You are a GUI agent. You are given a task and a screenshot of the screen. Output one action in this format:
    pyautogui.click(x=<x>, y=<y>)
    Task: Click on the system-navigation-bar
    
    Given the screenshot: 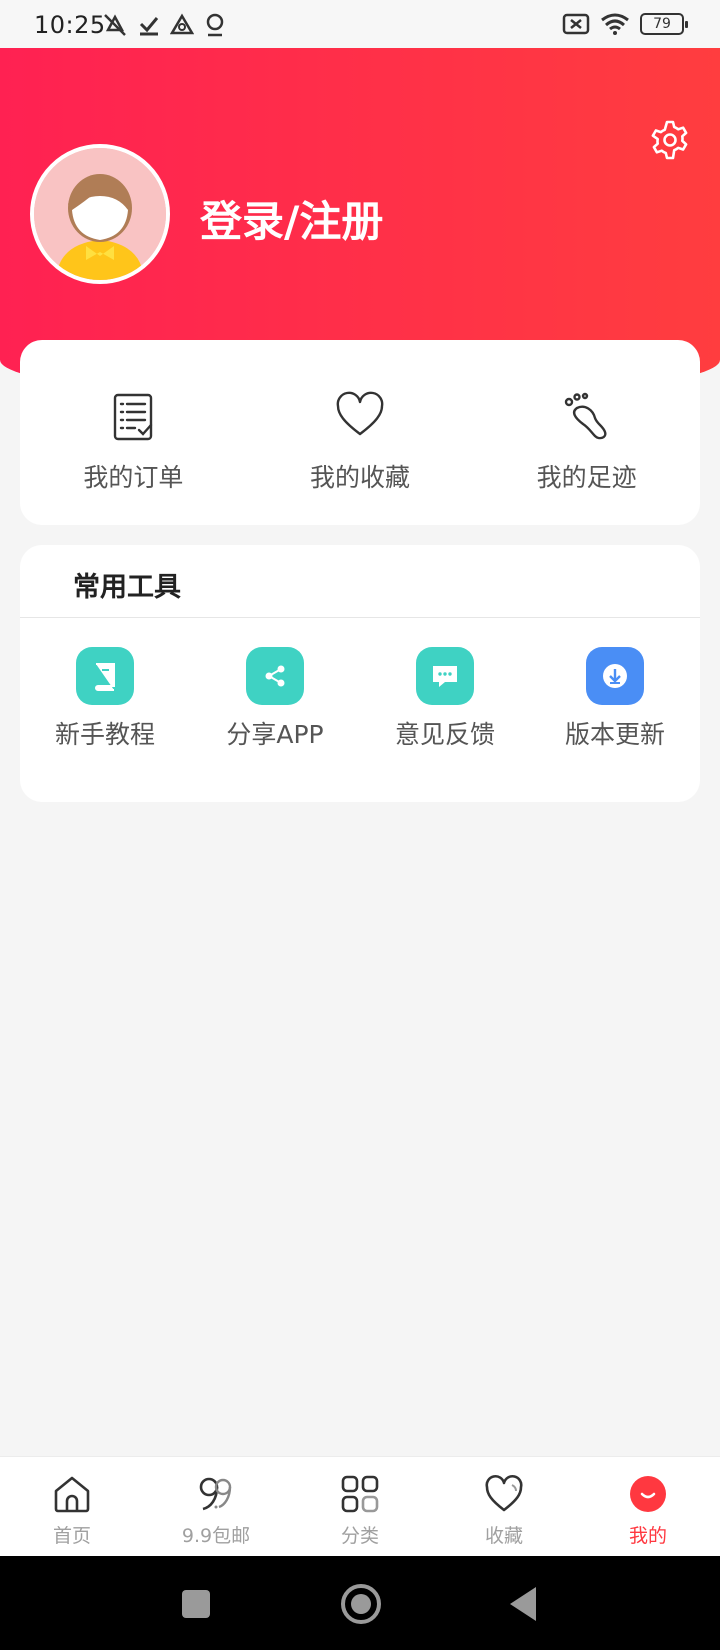 What is the action you would take?
    pyautogui.click(x=360, y=1603)
    